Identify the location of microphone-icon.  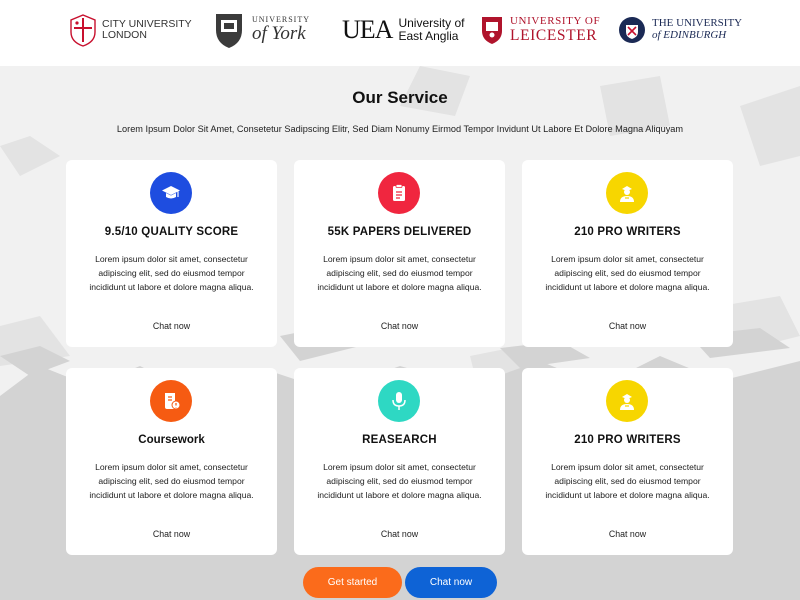
(399, 401).